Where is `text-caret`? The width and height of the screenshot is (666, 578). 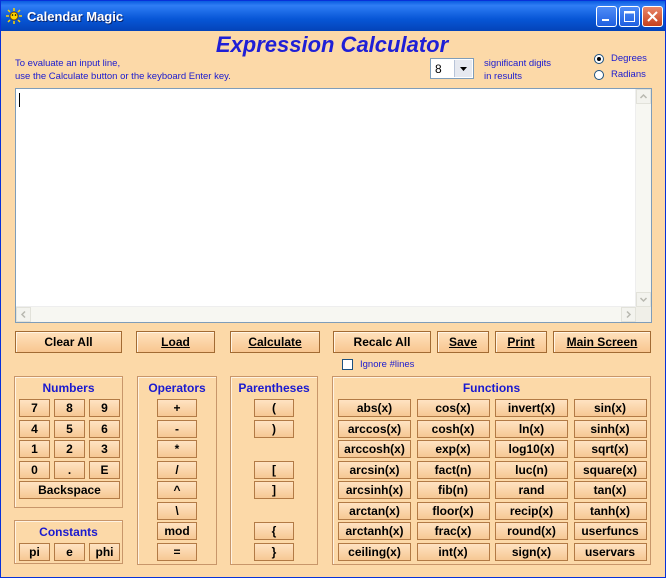 text-caret is located at coordinates (19, 100).